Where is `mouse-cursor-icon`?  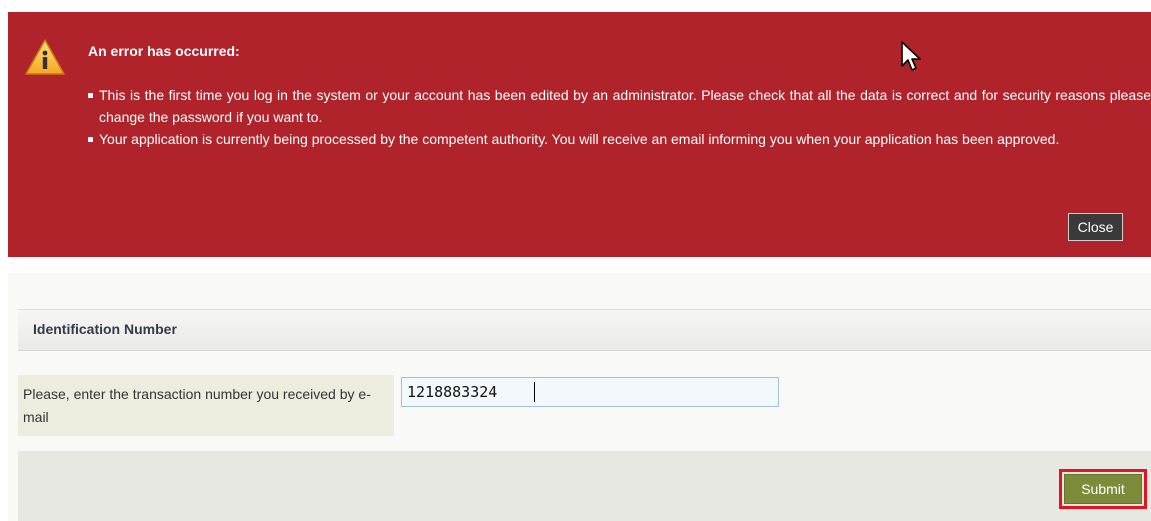 mouse-cursor-icon is located at coordinates (911, 56).